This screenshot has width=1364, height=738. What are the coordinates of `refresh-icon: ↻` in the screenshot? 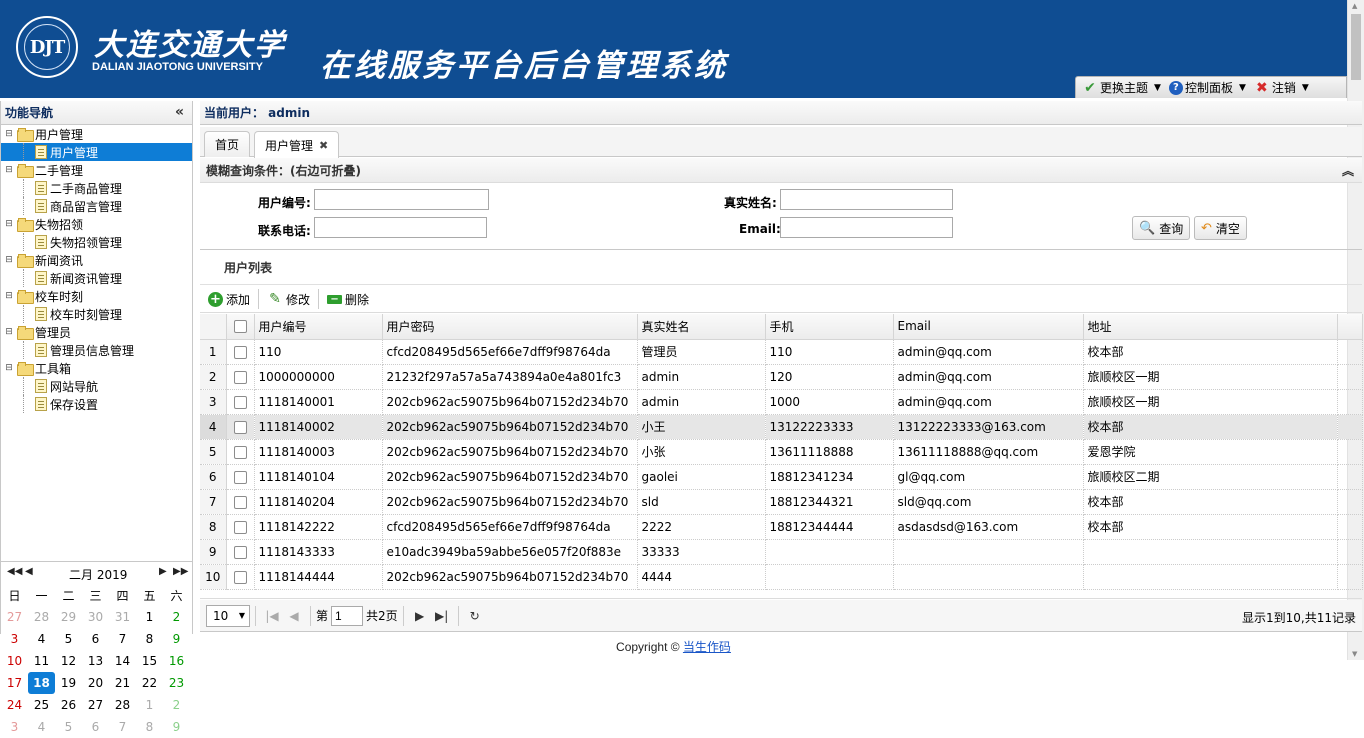 It's located at (475, 616).